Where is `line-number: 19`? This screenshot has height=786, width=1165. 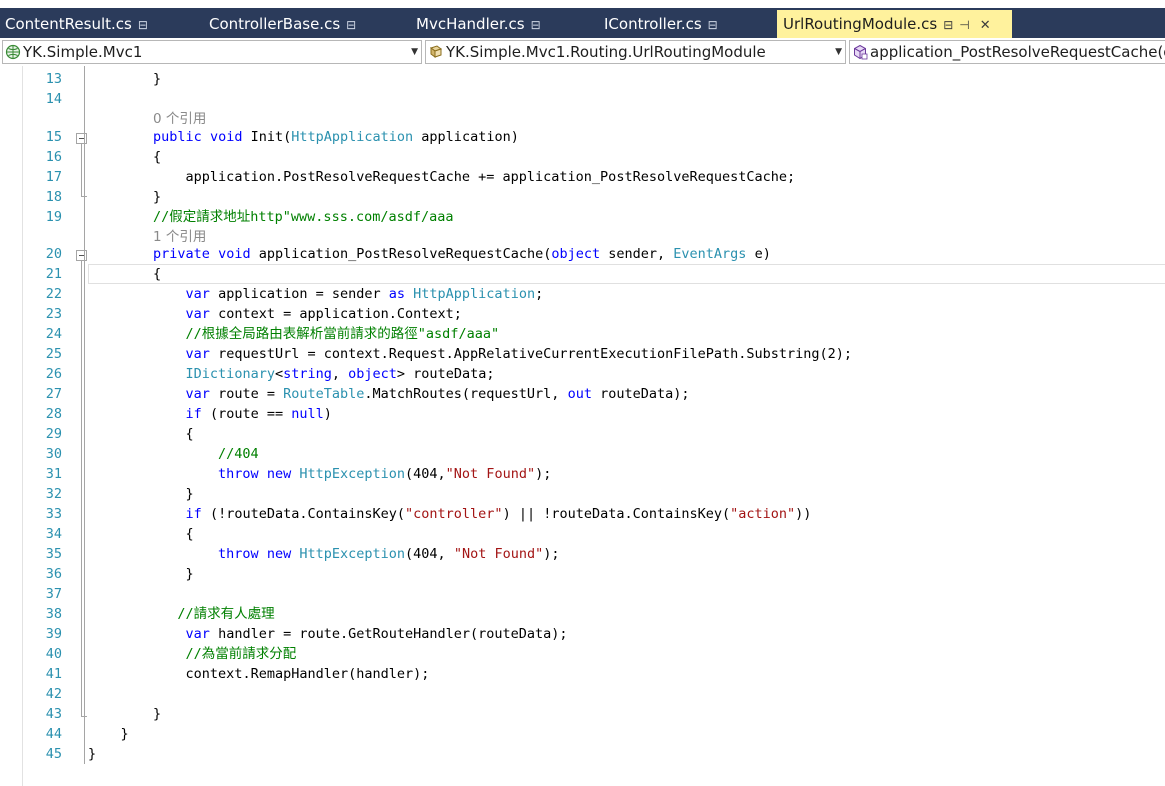 line-number: 19 is located at coordinates (53, 217).